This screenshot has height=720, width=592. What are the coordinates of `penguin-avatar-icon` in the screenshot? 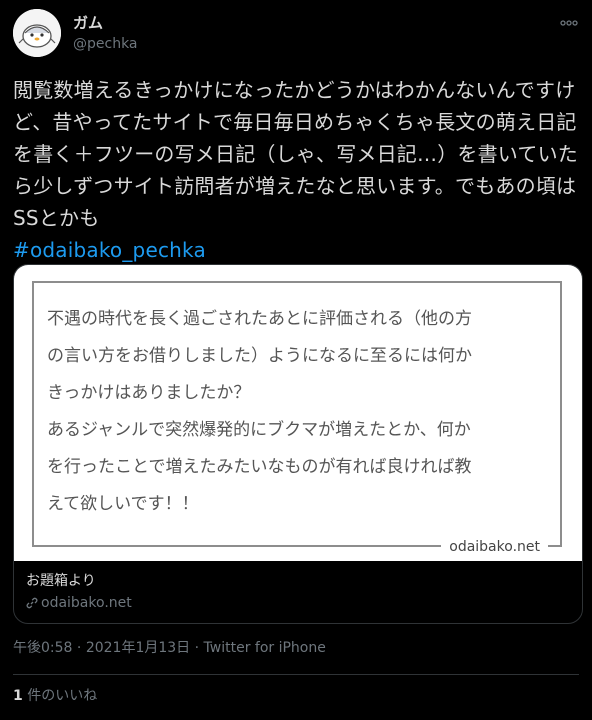 It's located at (37, 33).